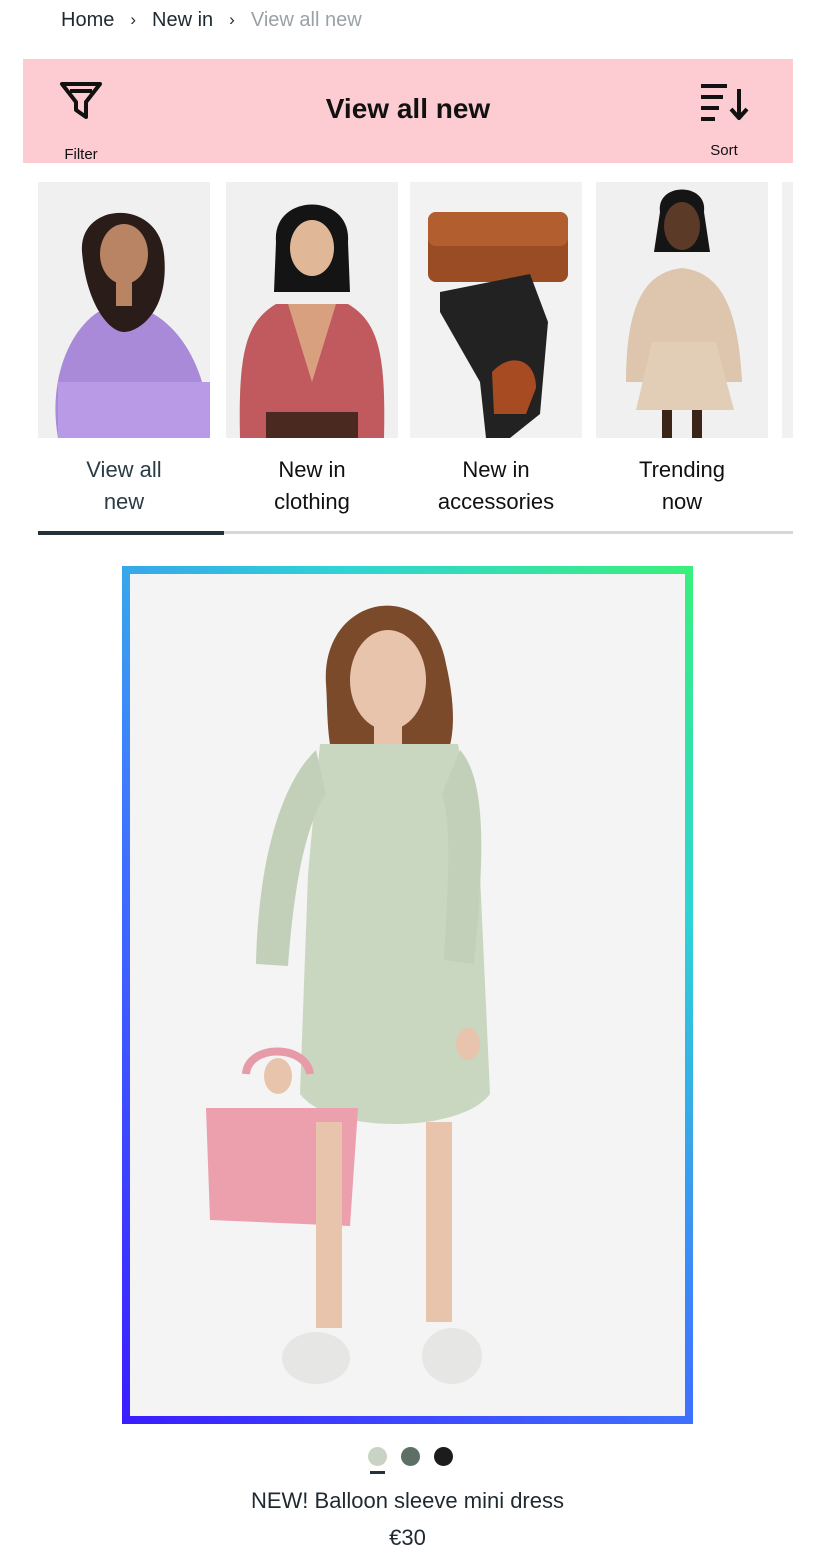  Describe the element at coordinates (131, 533) in the screenshot. I see `carousel-scroll-indicator` at that location.